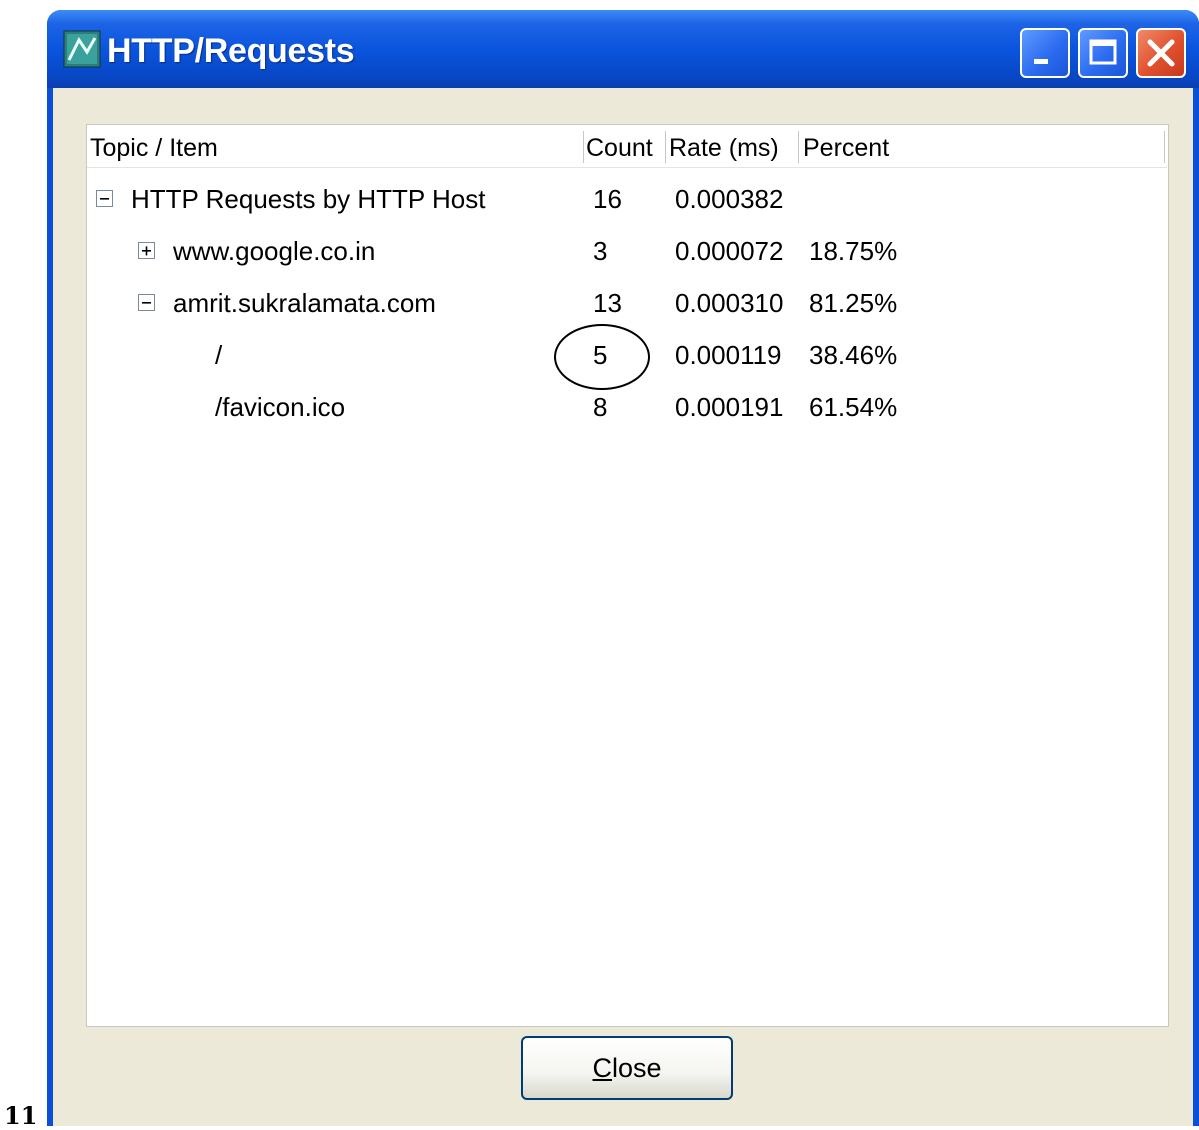 This screenshot has width=1199, height=1130. Describe the element at coordinates (304, 303) in the screenshot. I see `row-topic: amrit.sukralamata.com` at that location.